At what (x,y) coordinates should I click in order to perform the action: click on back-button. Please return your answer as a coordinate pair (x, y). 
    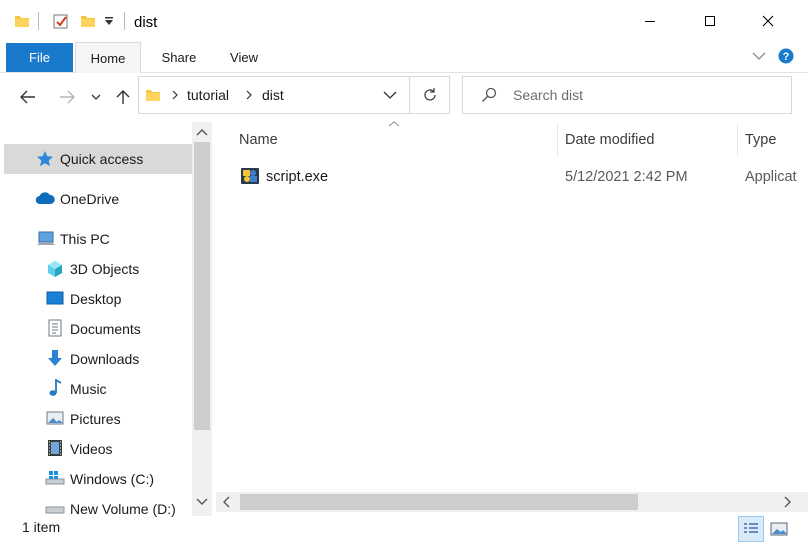
    Looking at the image, I should click on (28, 97).